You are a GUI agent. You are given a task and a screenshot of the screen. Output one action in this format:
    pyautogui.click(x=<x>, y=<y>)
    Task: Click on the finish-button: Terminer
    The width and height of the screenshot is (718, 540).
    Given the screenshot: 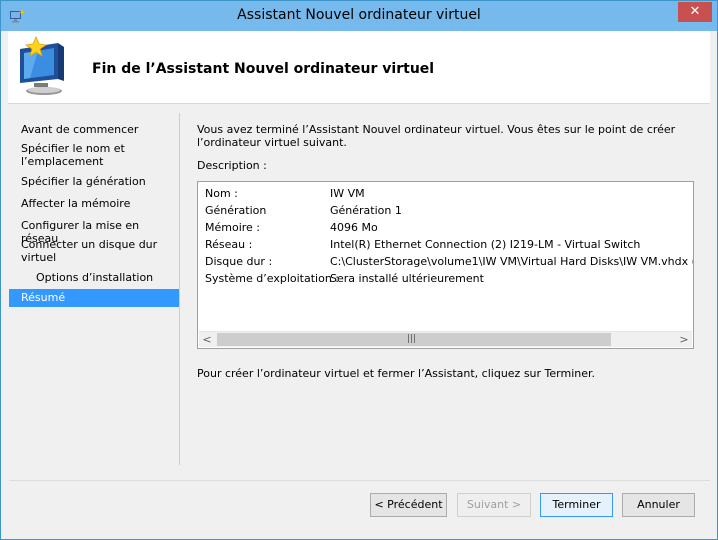 What is the action you would take?
    pyautogui.click(x=576, y=505)
    